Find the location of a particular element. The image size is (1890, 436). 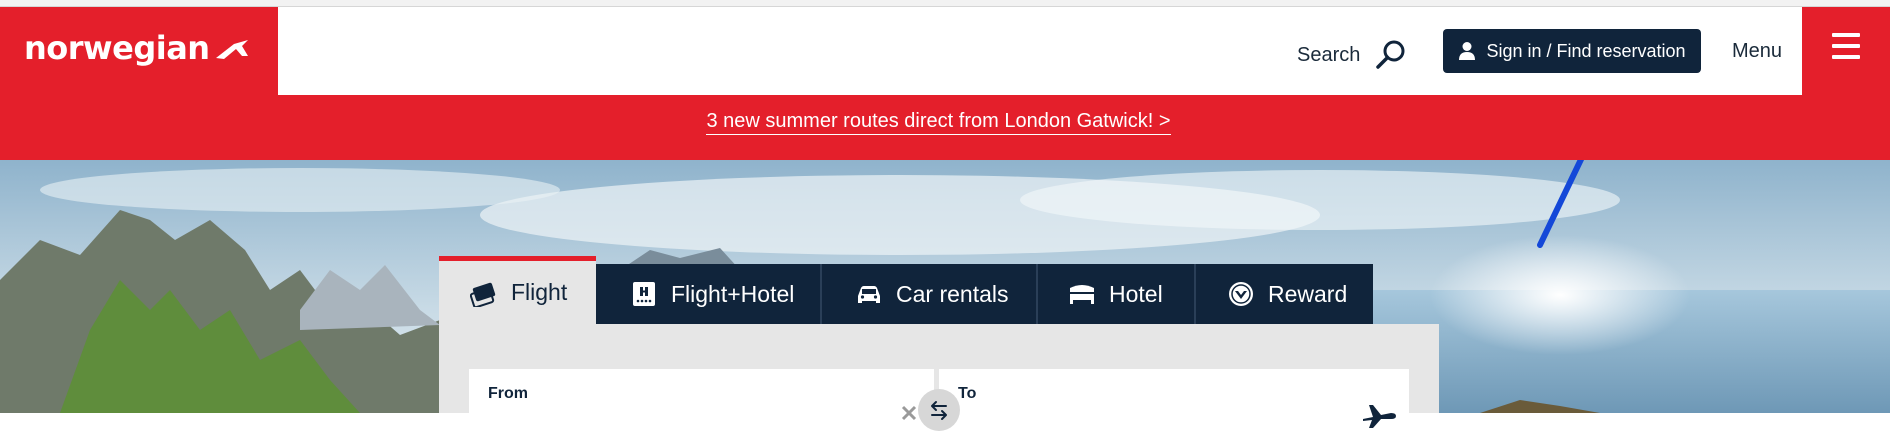

sign-in-button: Sign in / Find reservation is located at coordinates (1572, 51).